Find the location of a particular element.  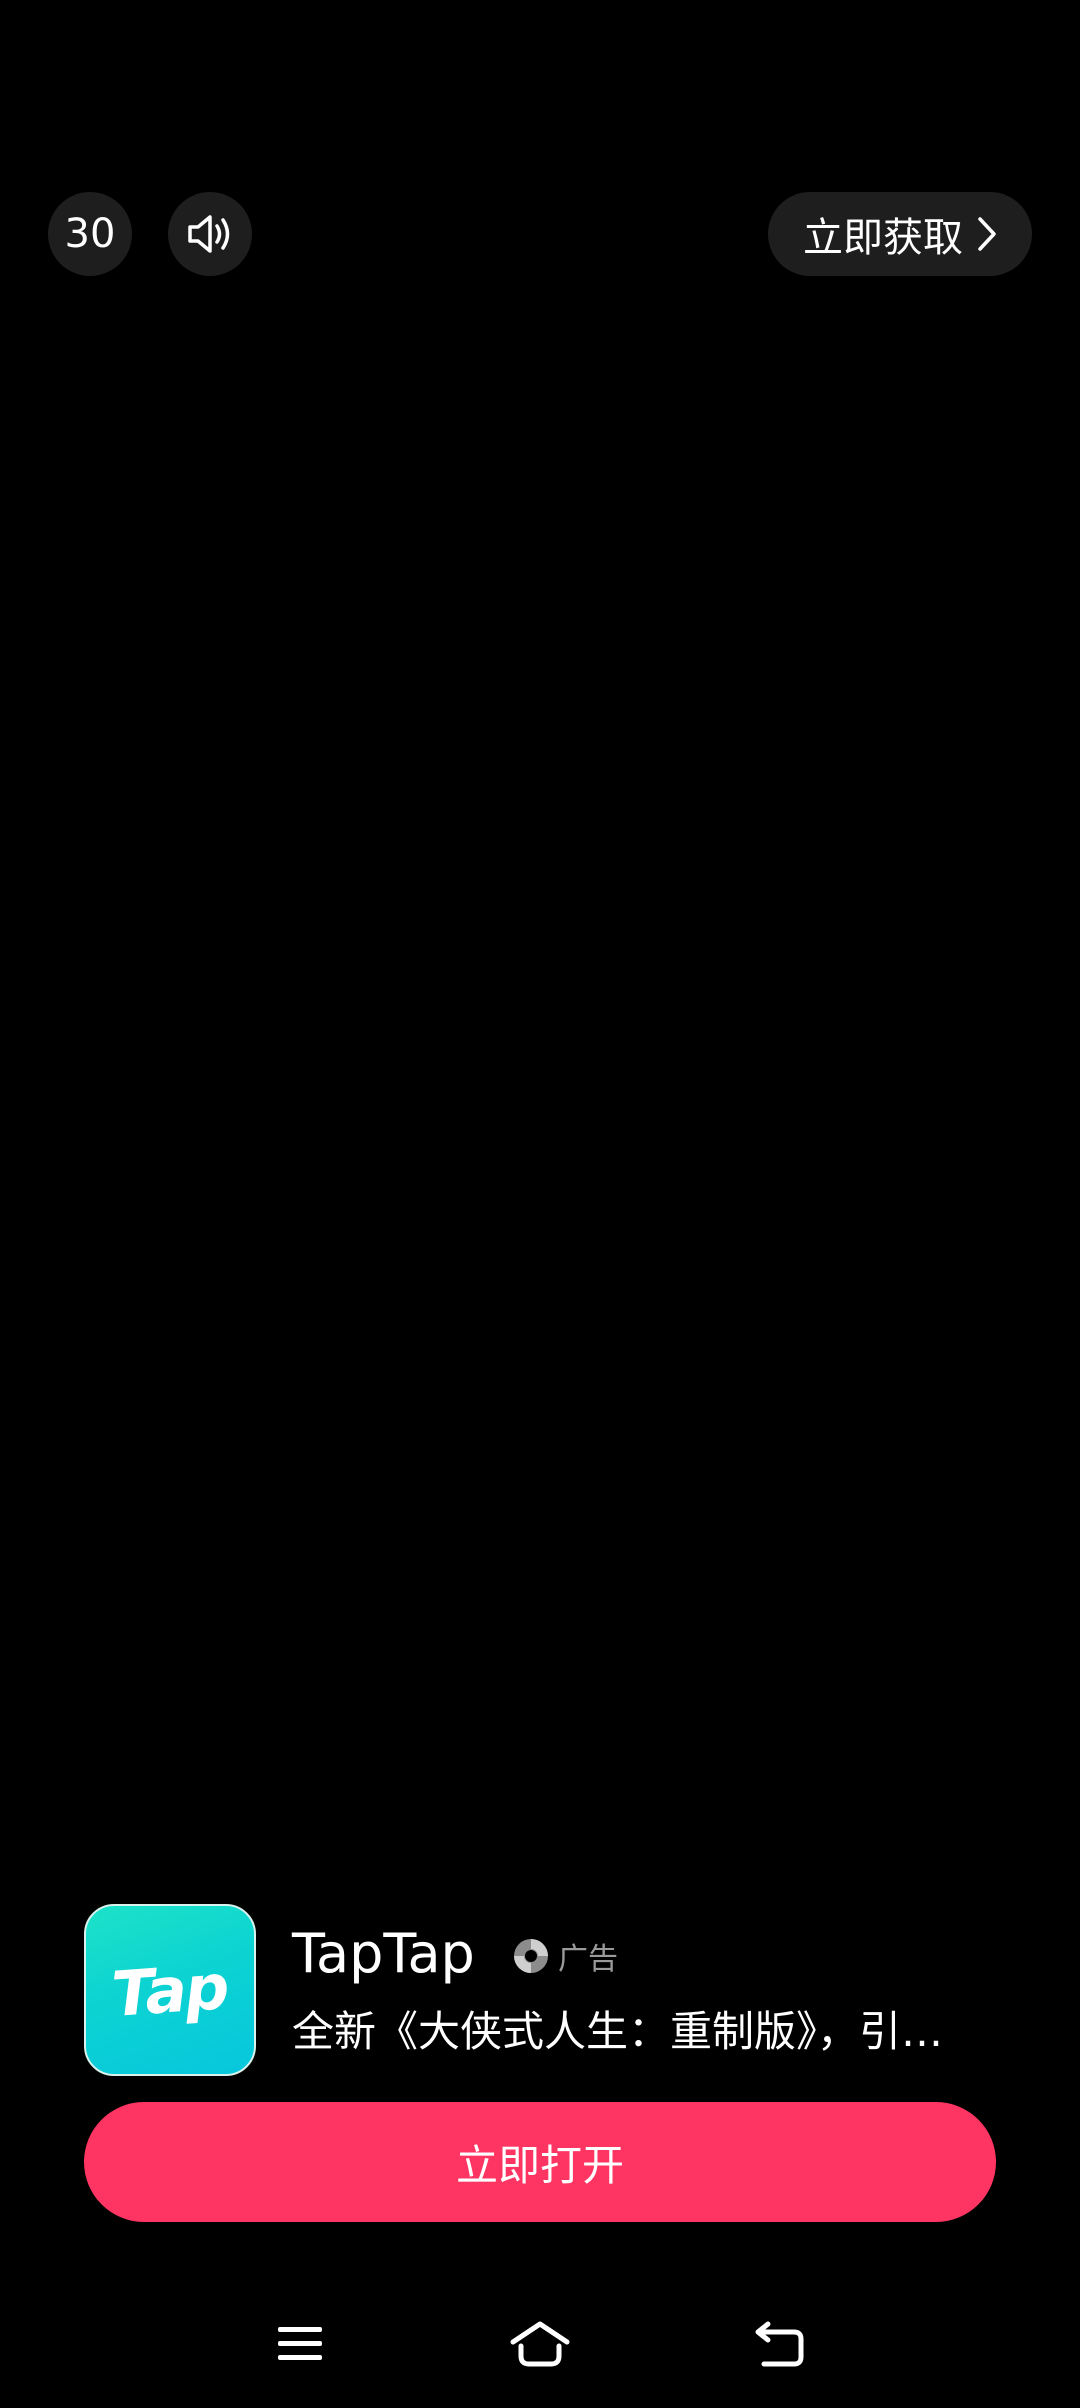

ad-provider-icon is located at coordinates (531, 1956).